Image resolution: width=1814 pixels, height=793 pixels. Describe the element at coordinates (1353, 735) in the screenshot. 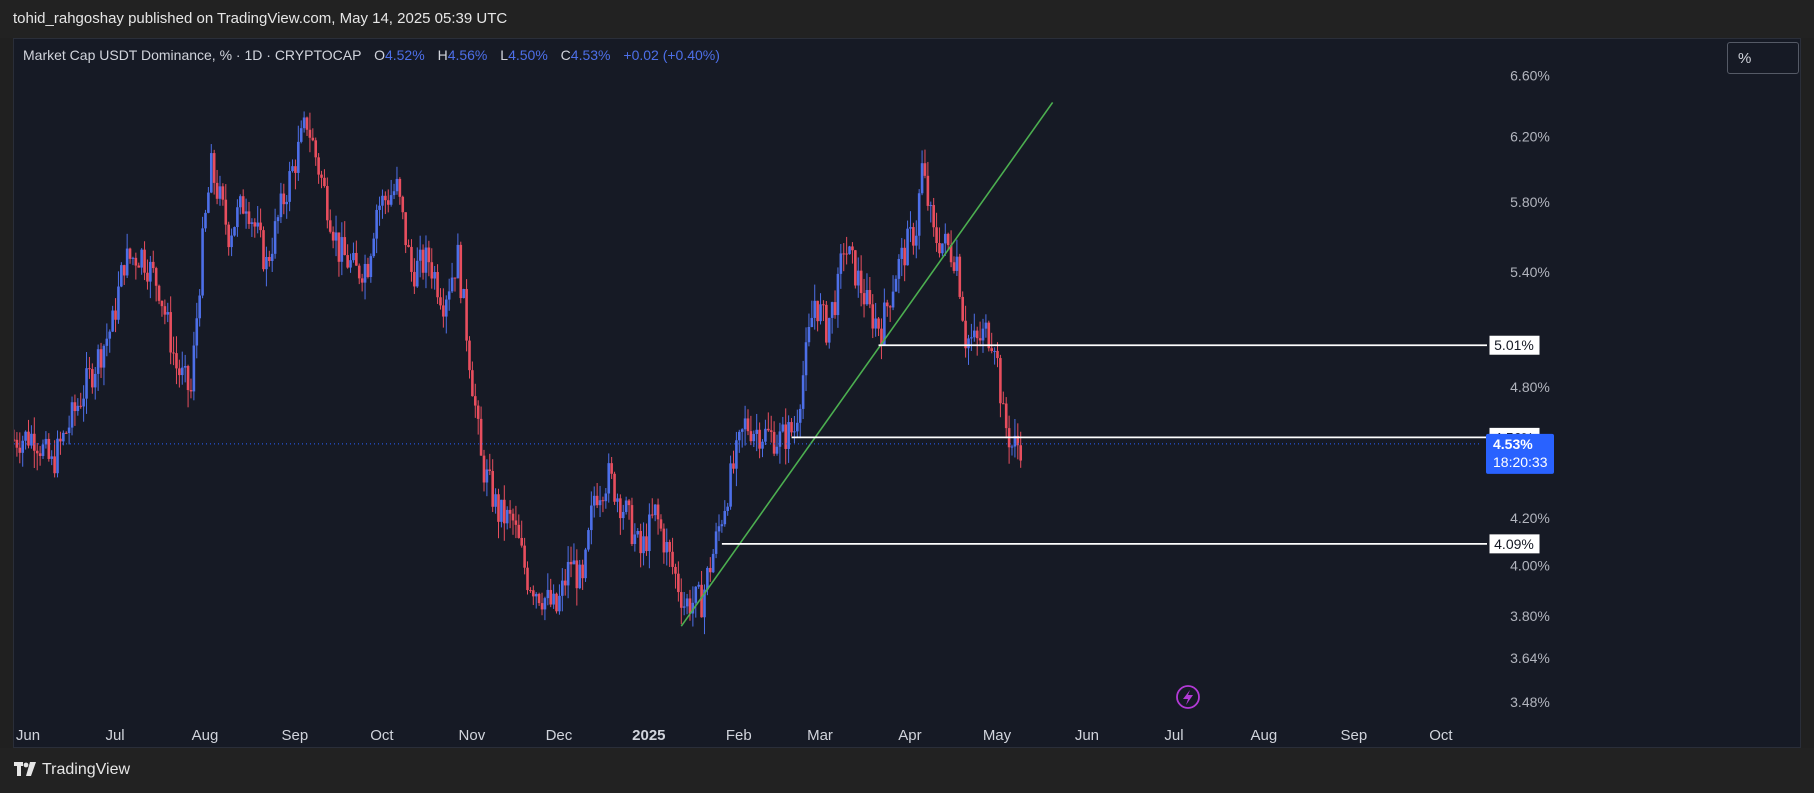

I see `x-tick-label: Sep` at that location.